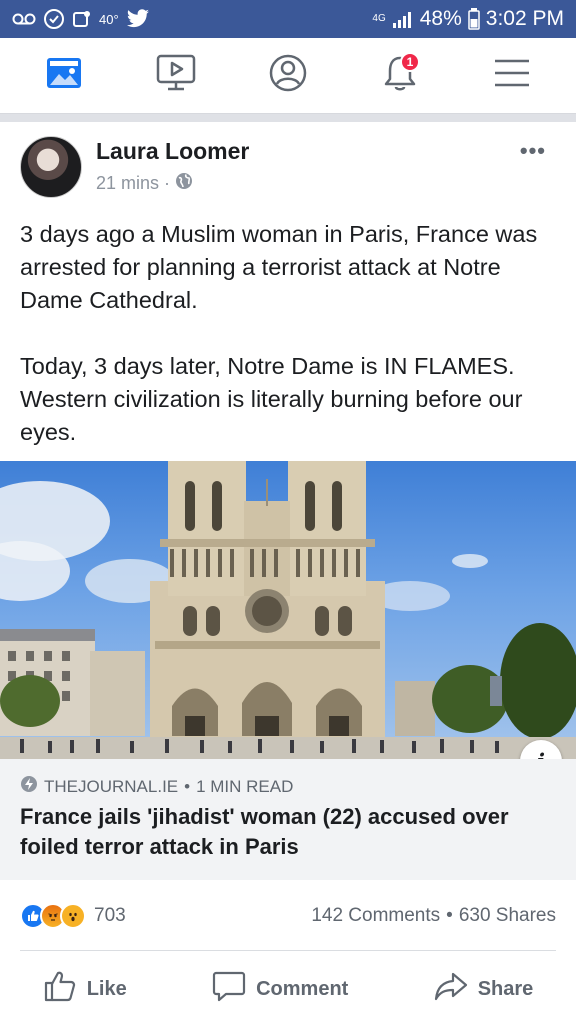  What do you see at coordinates (29, 786) in the screenshot?
I see `instant-article-icon` at bounding box center [29, 786].